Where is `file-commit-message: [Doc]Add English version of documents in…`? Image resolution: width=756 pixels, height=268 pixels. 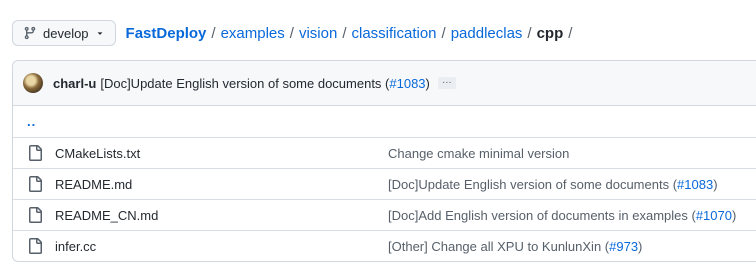
file-commit-message: [Doc]Add English version of documents in… is located at coordinates (562, 215).